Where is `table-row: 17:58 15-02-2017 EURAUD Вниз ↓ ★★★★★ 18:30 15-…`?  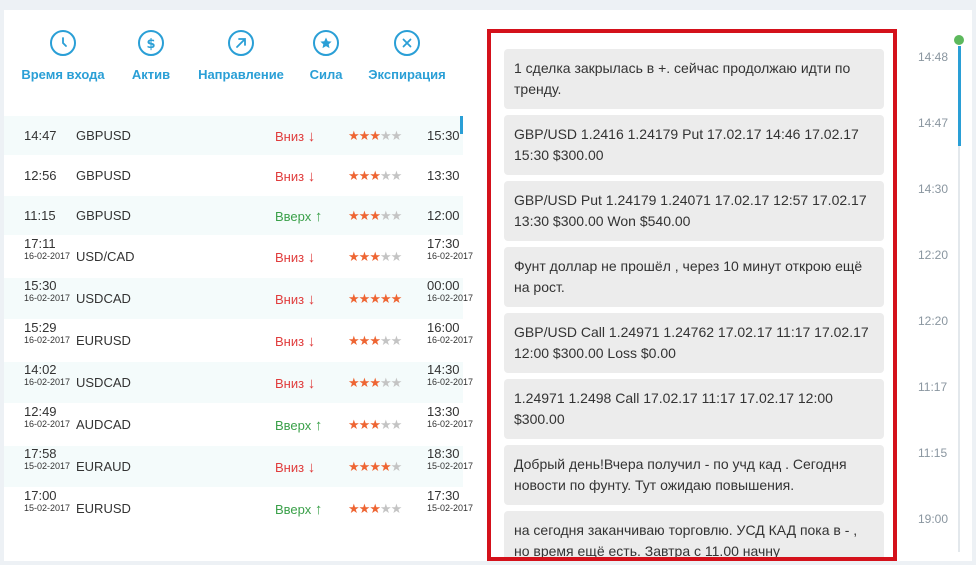
table-row: 17:58 15-02-2017 EURAUD Вниз ↓ ★★★★★ 18:30 15-… is located at coordinates (238, 467).